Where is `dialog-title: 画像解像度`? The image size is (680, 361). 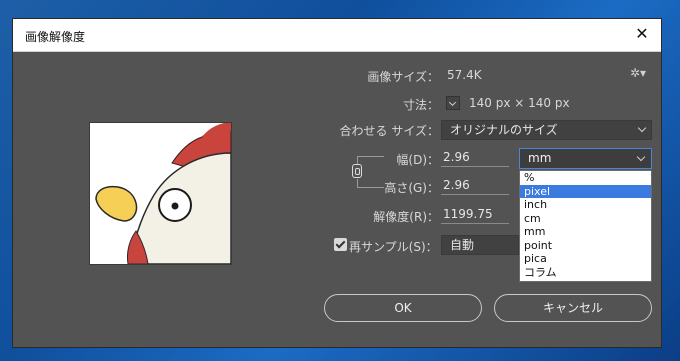 dialog-title: 画像解像度 is located at coordinates (55, 37).